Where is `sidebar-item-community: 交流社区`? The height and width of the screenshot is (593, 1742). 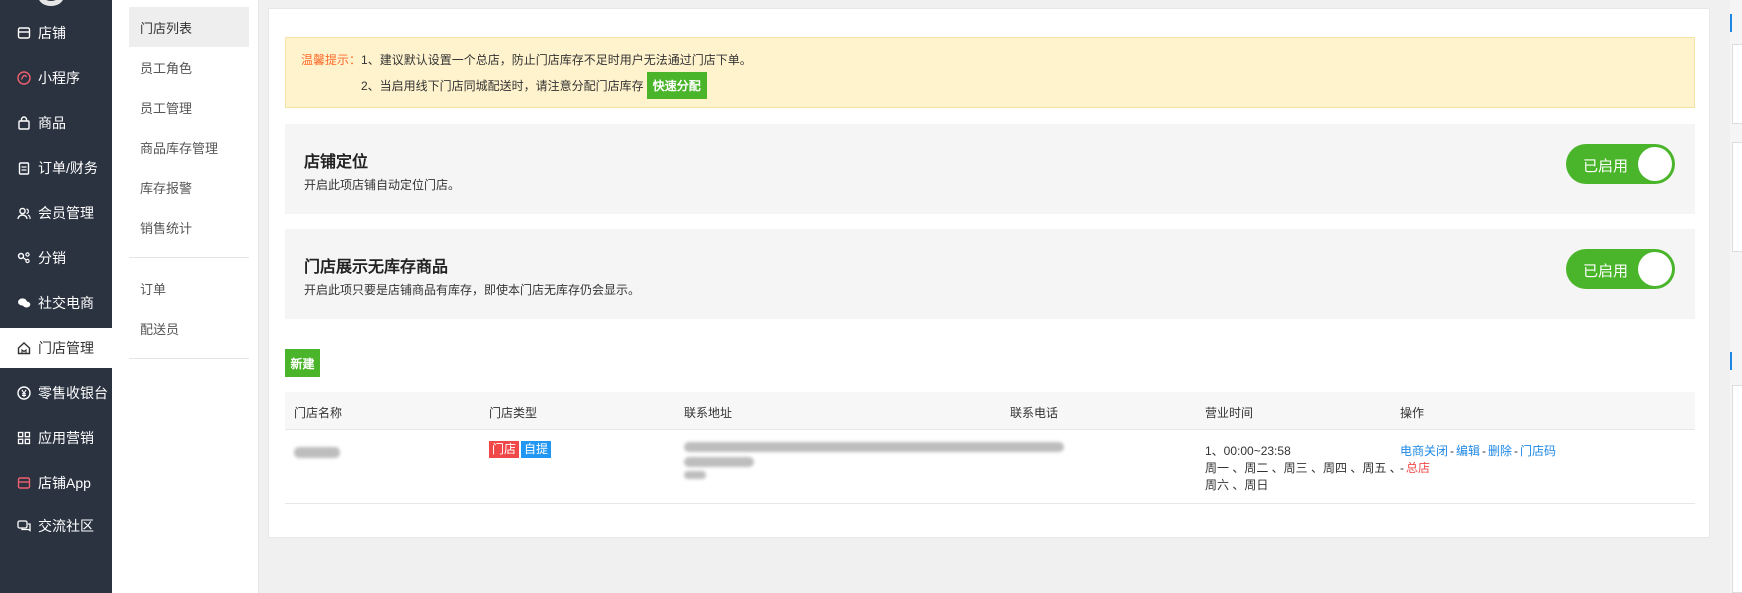
sidebar-item-community: 交流社区 is located at coordinates (56, 526).